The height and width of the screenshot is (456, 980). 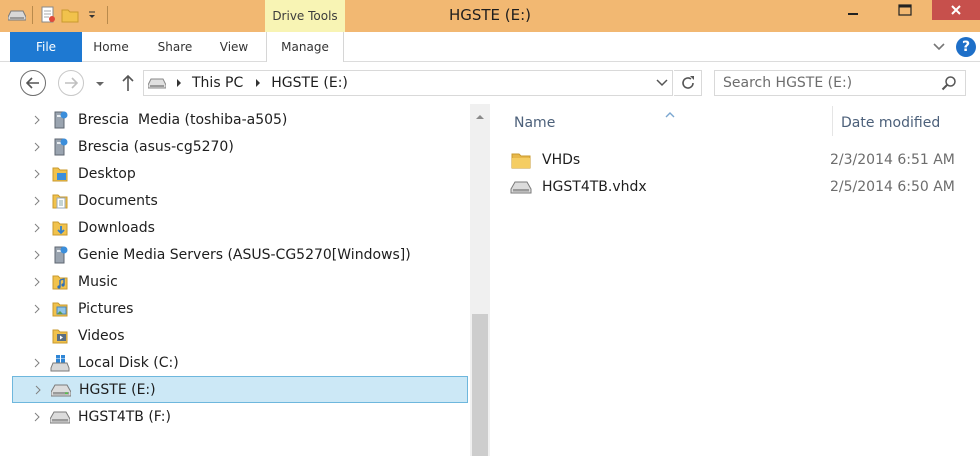 I want to click on refresh-button, so click(x=688, y=83).